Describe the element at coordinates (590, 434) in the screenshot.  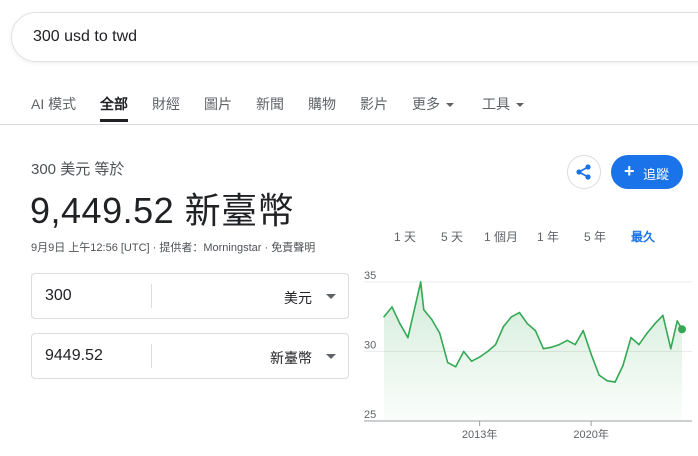
I see `chart-x-tick-label: 2020年` at that location.